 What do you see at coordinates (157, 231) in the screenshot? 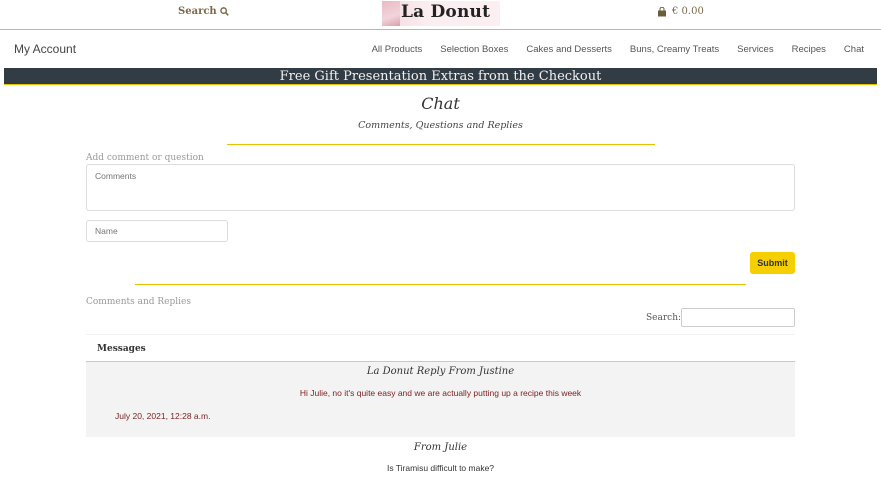
I see `name-field` at bounding box center [157, 231].